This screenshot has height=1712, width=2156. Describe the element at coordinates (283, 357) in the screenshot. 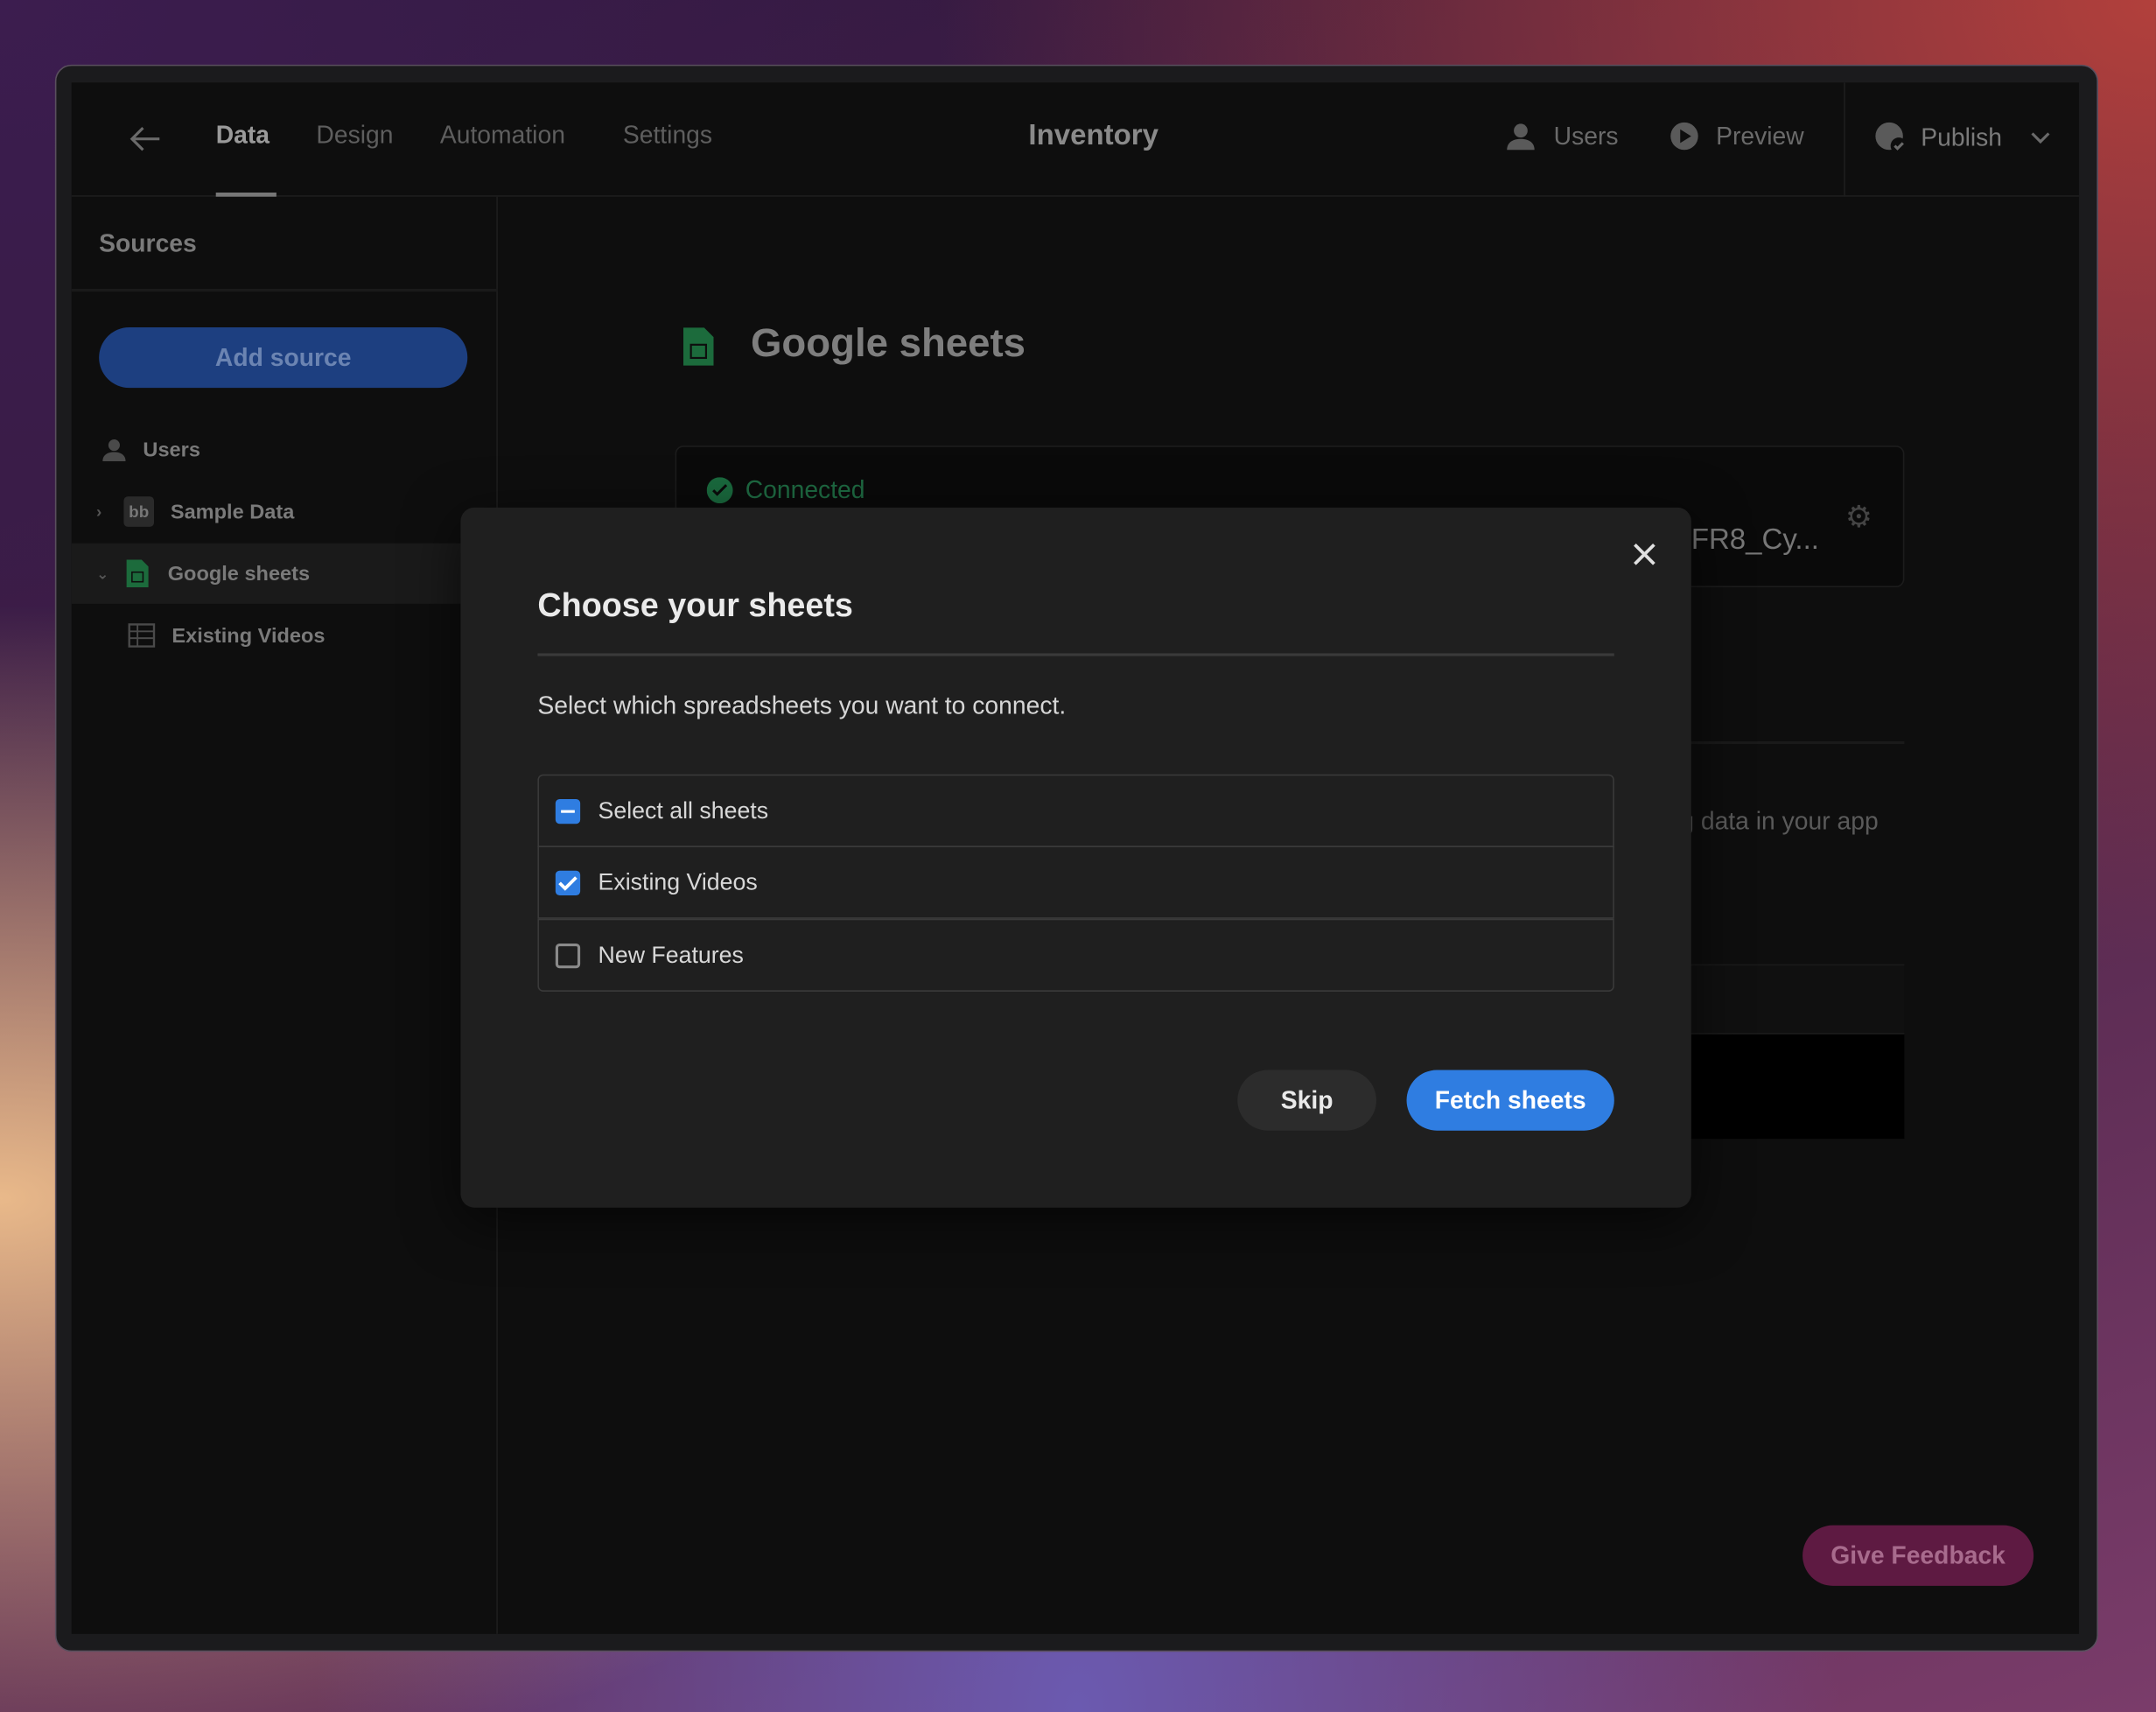

I see `add-source-button: Add source` at that location.